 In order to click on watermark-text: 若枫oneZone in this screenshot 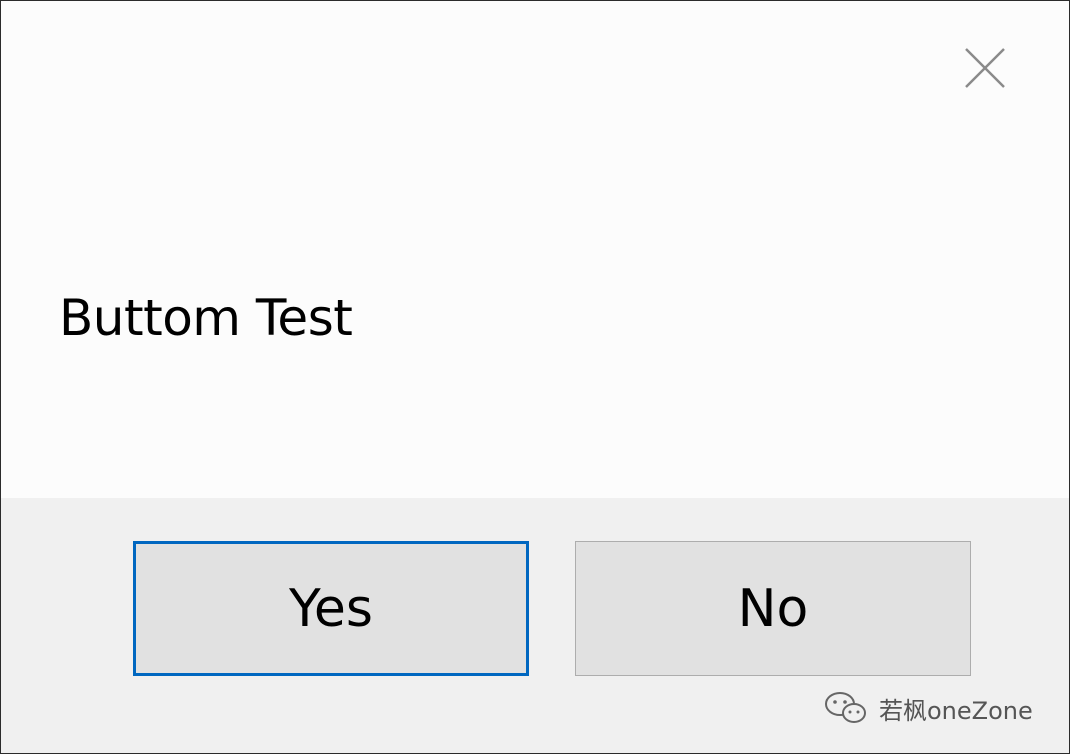, I will do `click(956, 710)`.